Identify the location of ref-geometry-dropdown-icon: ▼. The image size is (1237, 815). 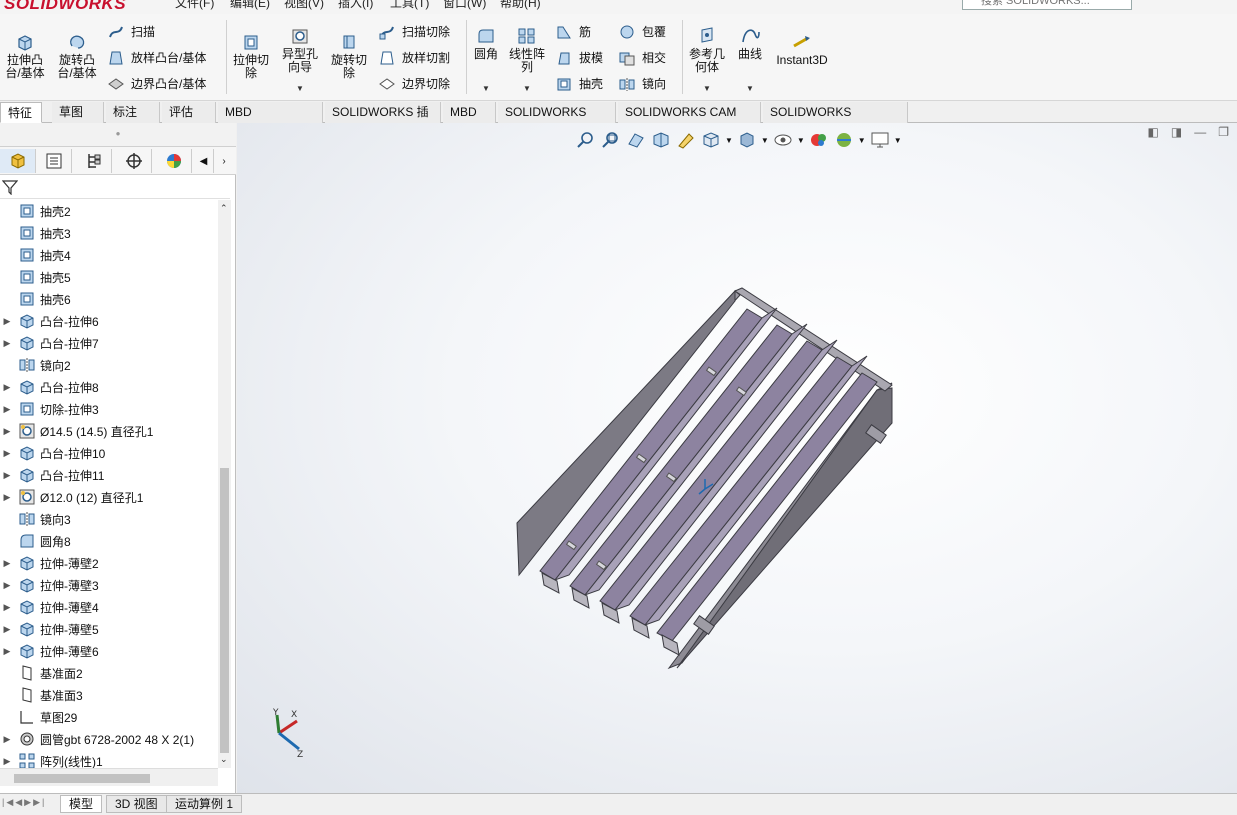
(707, 88).